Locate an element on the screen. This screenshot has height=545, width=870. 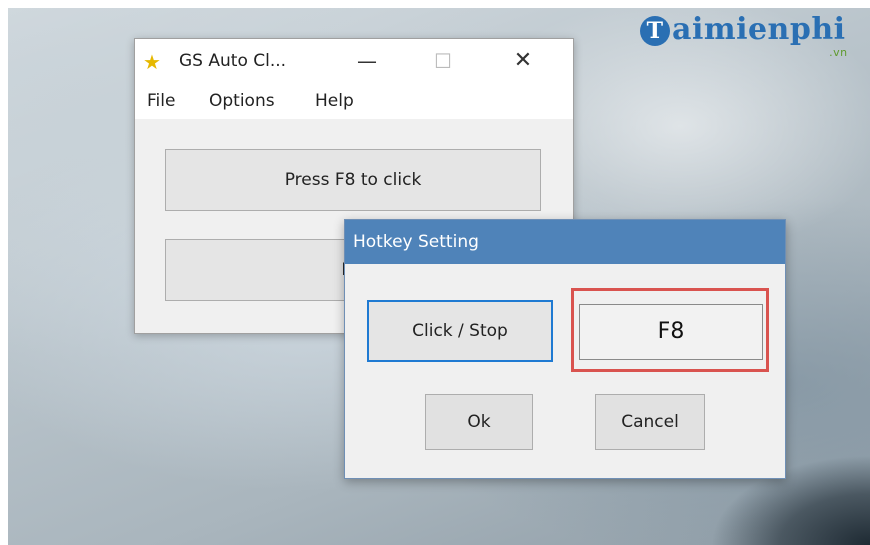
minimize-button: — is located at coordinates (367, 61).